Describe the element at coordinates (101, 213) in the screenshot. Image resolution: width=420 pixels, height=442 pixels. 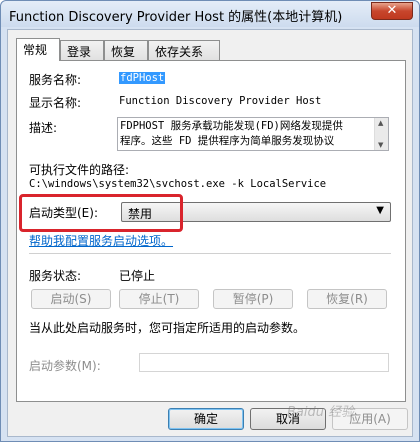
I see `annotation-highlight-box` at that location.